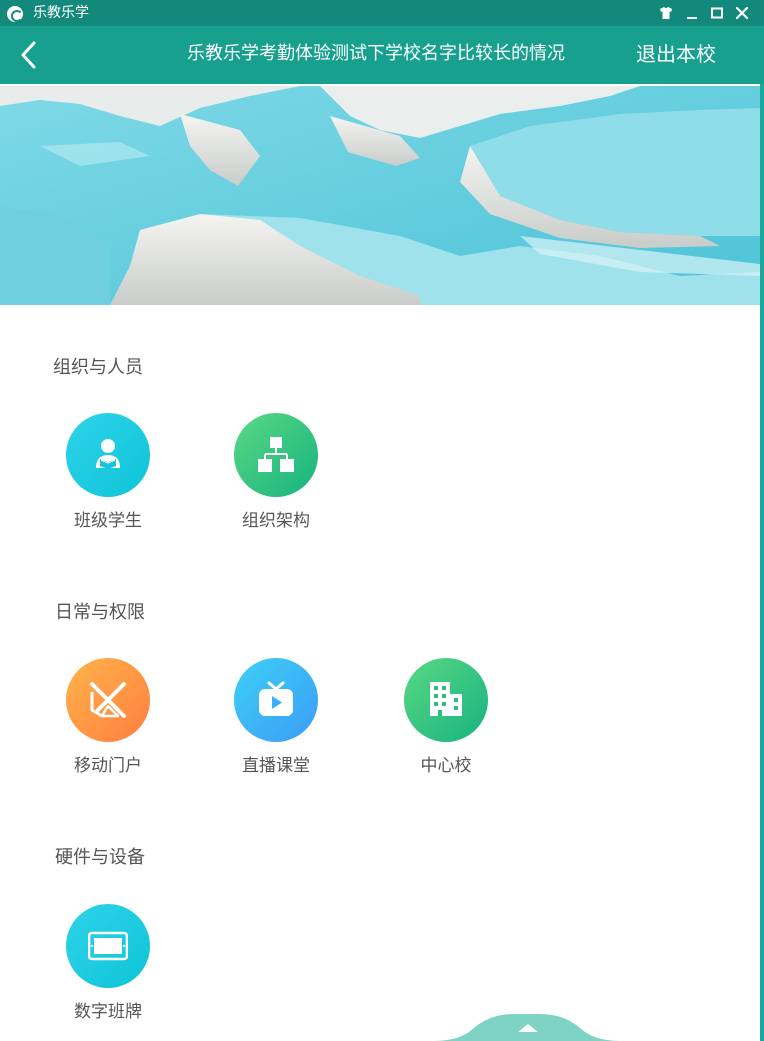 The width and height of the screenshot is (764, 1041). I want to click on tile-org-structure: 组织架构, so click(276, 473).